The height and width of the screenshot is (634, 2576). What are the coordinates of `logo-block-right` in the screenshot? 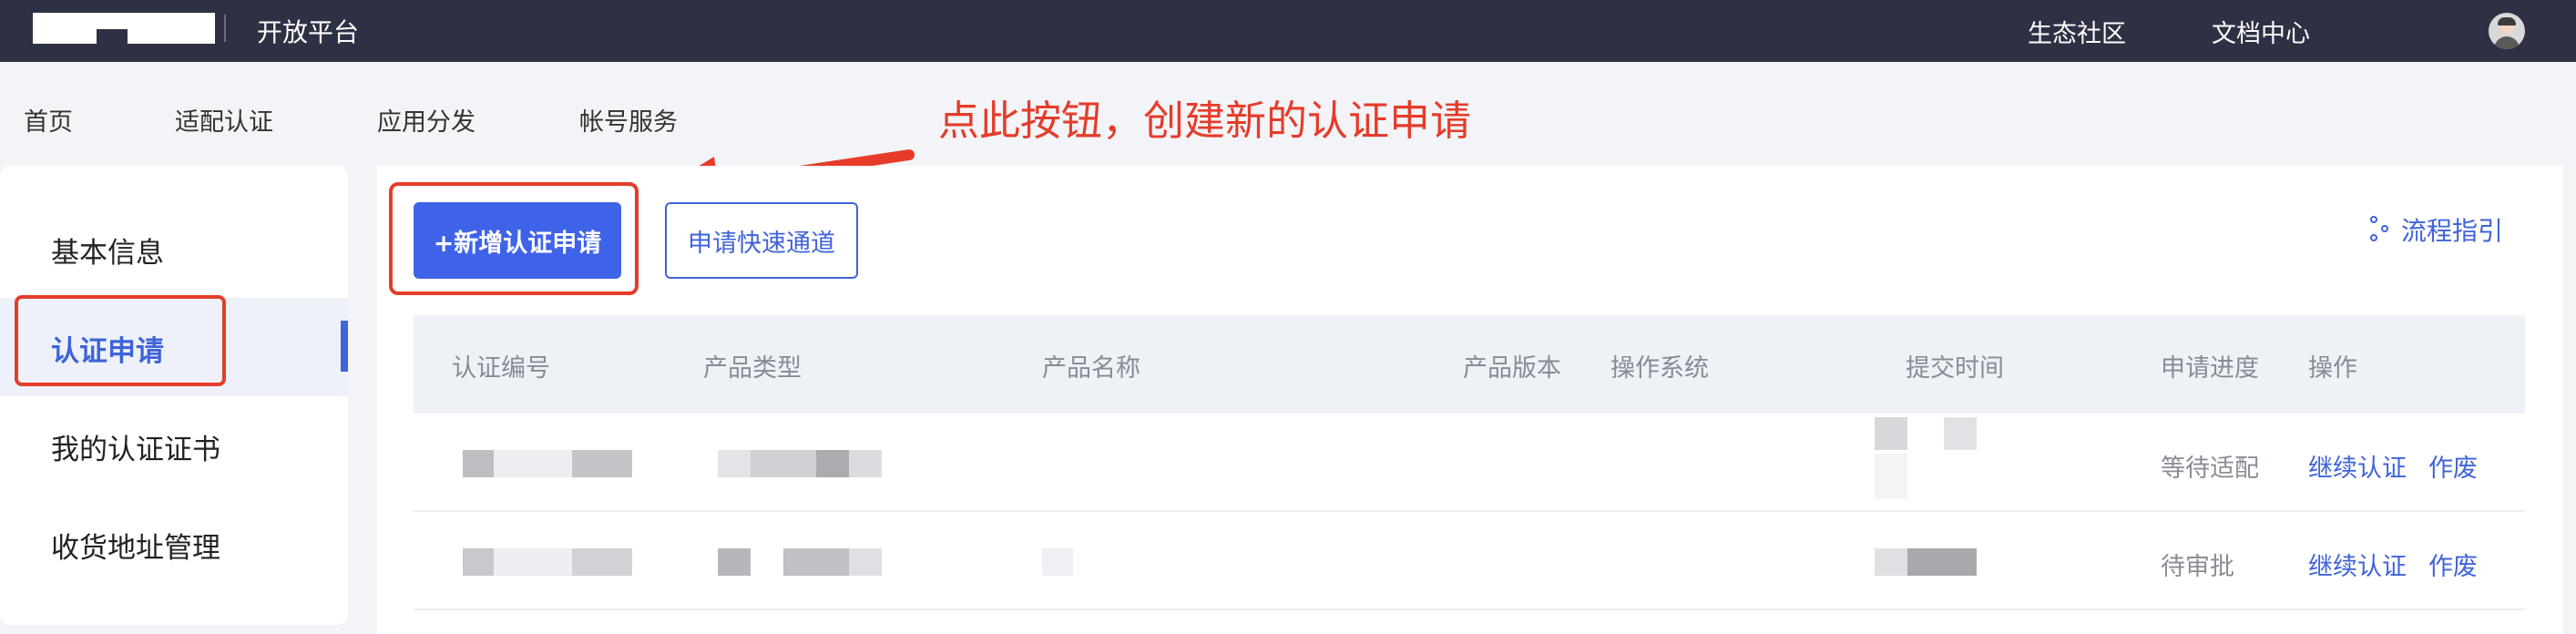 It's located at (171, 29).